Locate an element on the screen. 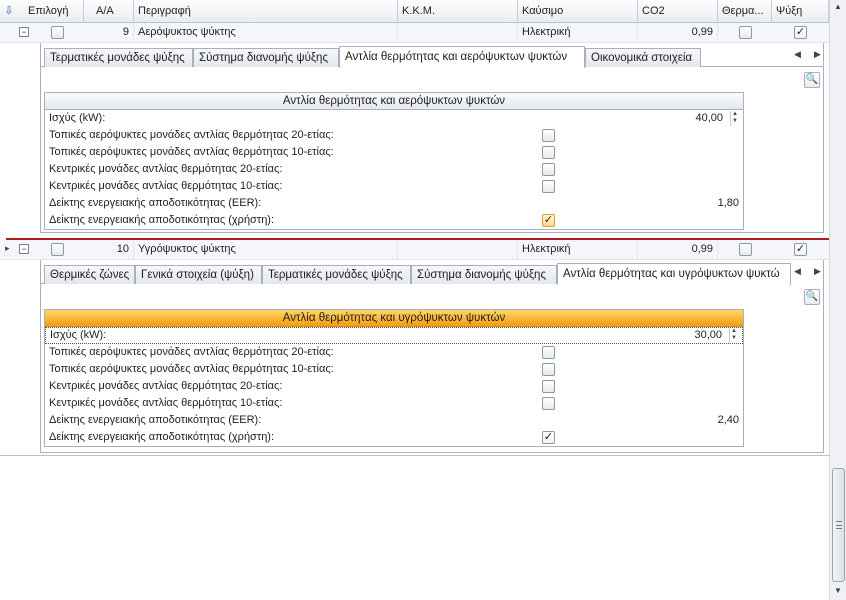  form-title: Αντλία θερμότητας και αερόψυκτων ψυκτών is located at coordinates (394, 101).